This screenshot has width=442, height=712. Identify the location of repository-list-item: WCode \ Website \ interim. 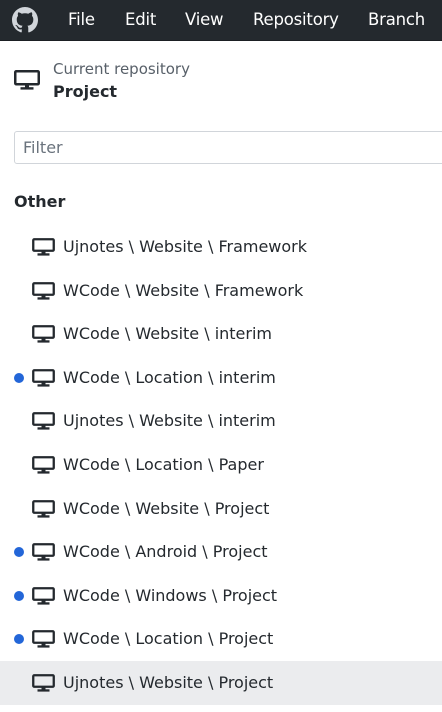
(221, 334).